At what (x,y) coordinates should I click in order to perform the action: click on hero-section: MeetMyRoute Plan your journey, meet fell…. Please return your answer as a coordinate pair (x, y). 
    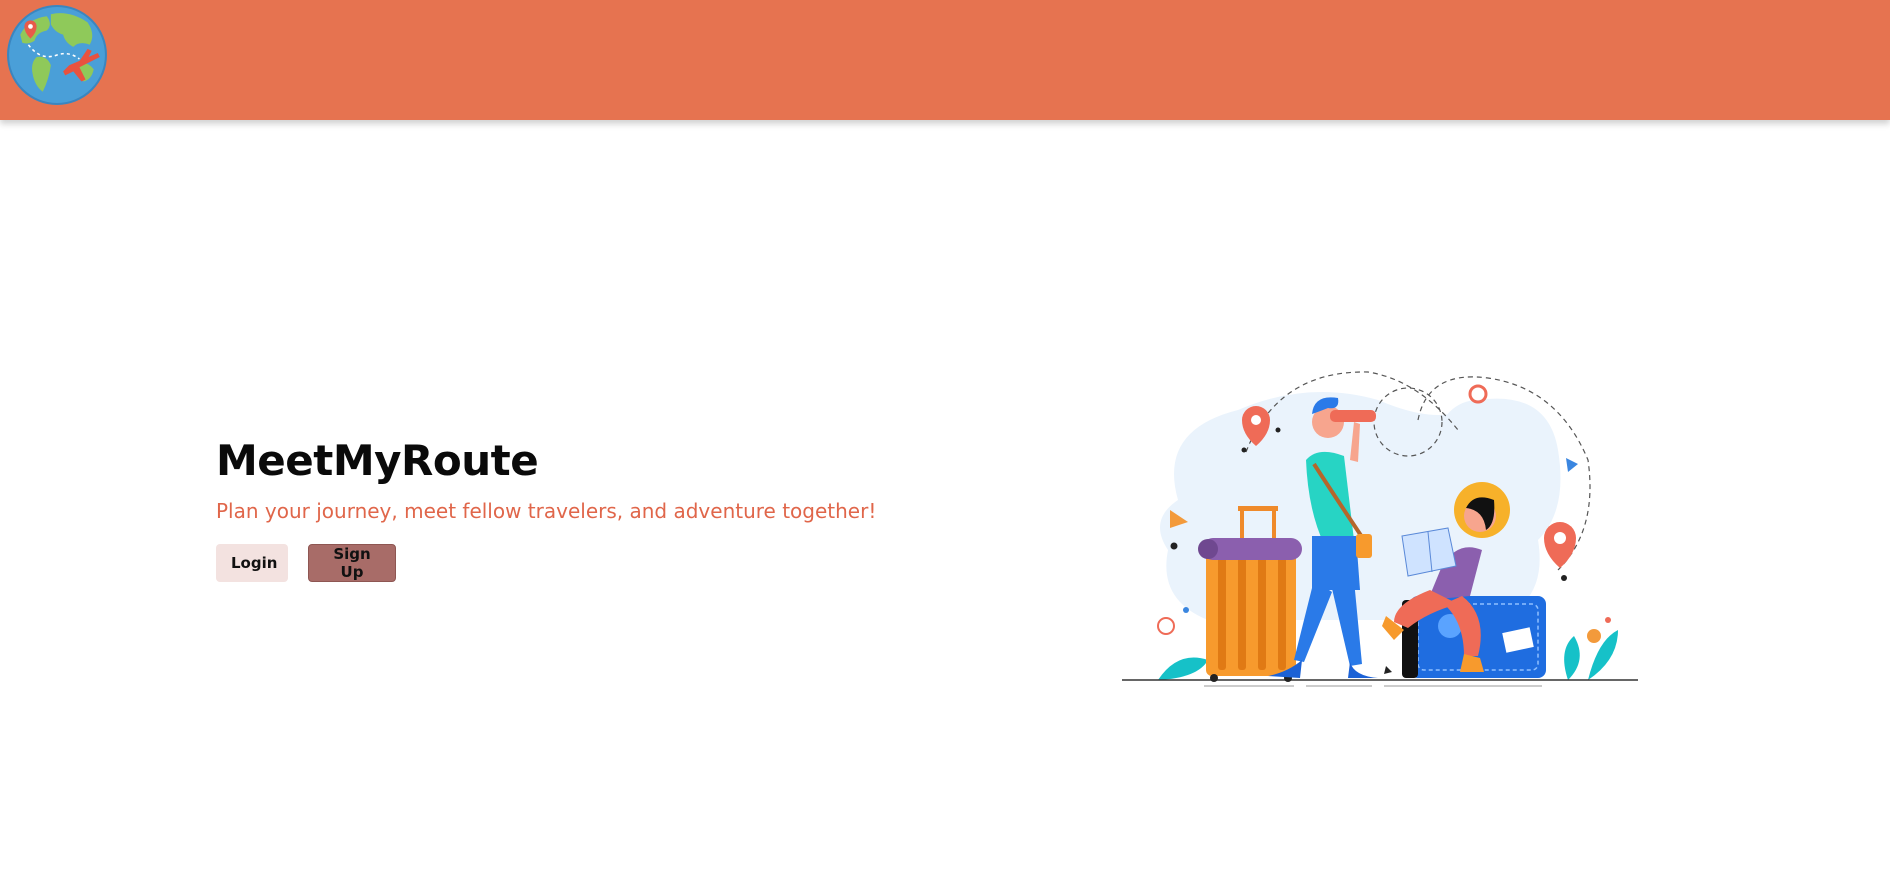
    Looking at the image, I should click on (596, 509).